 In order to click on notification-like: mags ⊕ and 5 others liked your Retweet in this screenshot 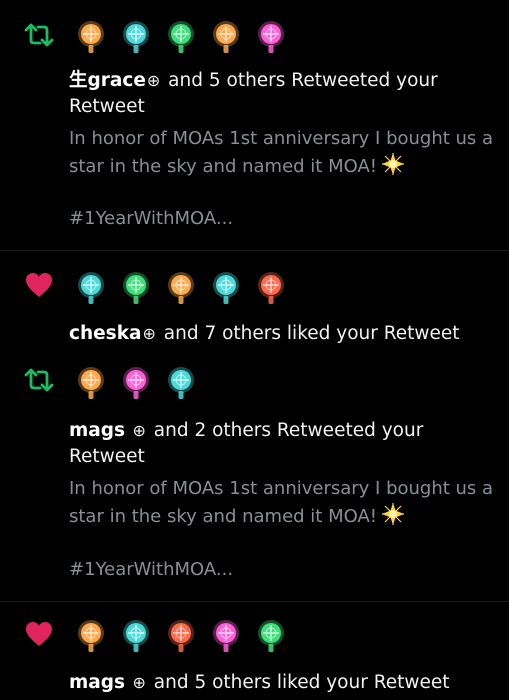, I will do `click(254, 651)`.